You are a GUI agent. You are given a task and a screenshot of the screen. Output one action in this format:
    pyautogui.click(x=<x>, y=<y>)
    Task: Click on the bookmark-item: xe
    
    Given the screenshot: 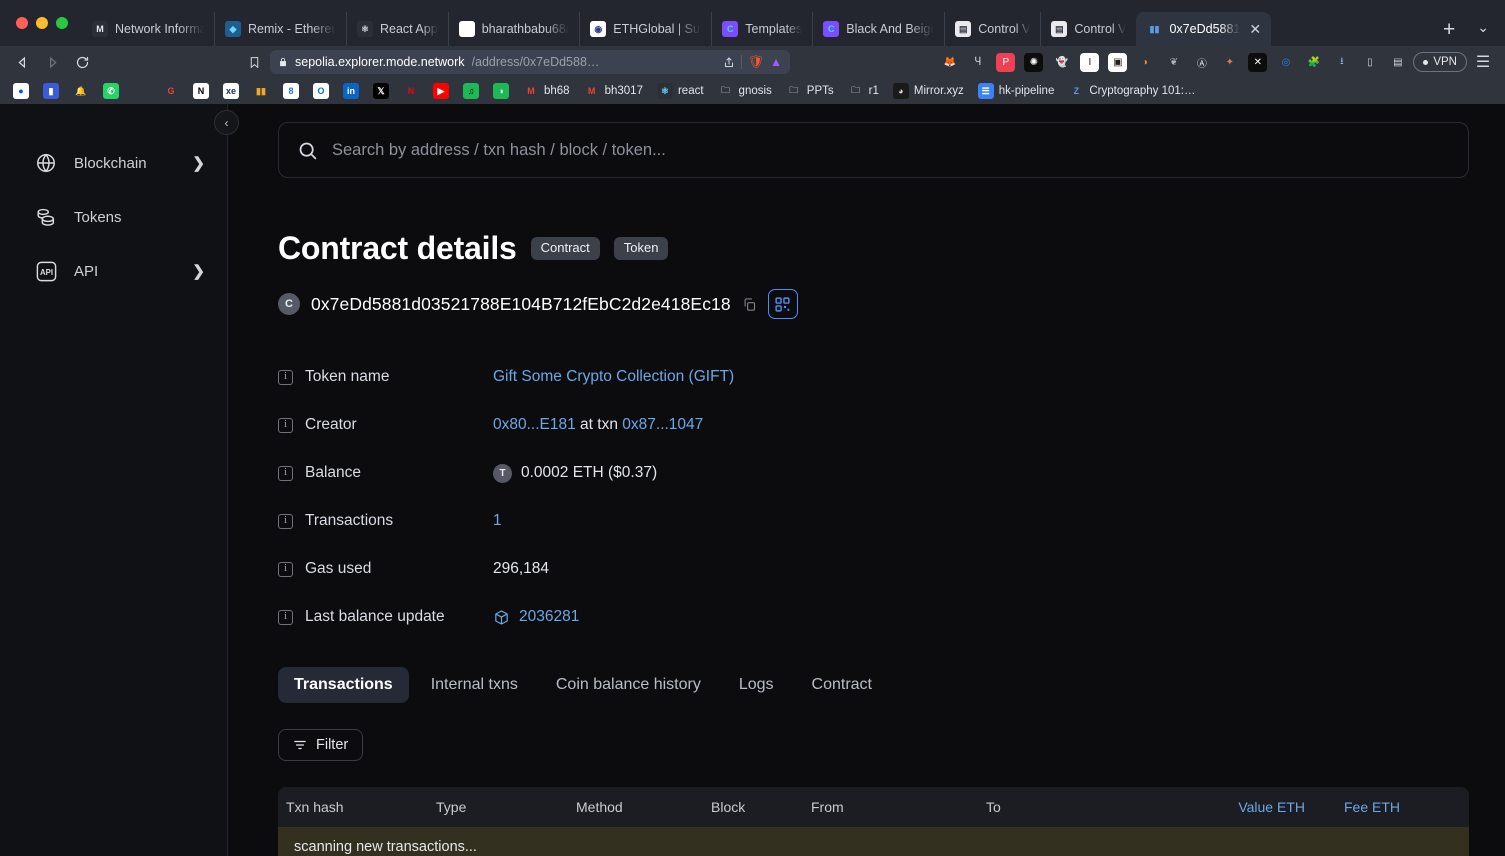 What is the action you would take?
    pyautogui.click(x=231, y=91)
    